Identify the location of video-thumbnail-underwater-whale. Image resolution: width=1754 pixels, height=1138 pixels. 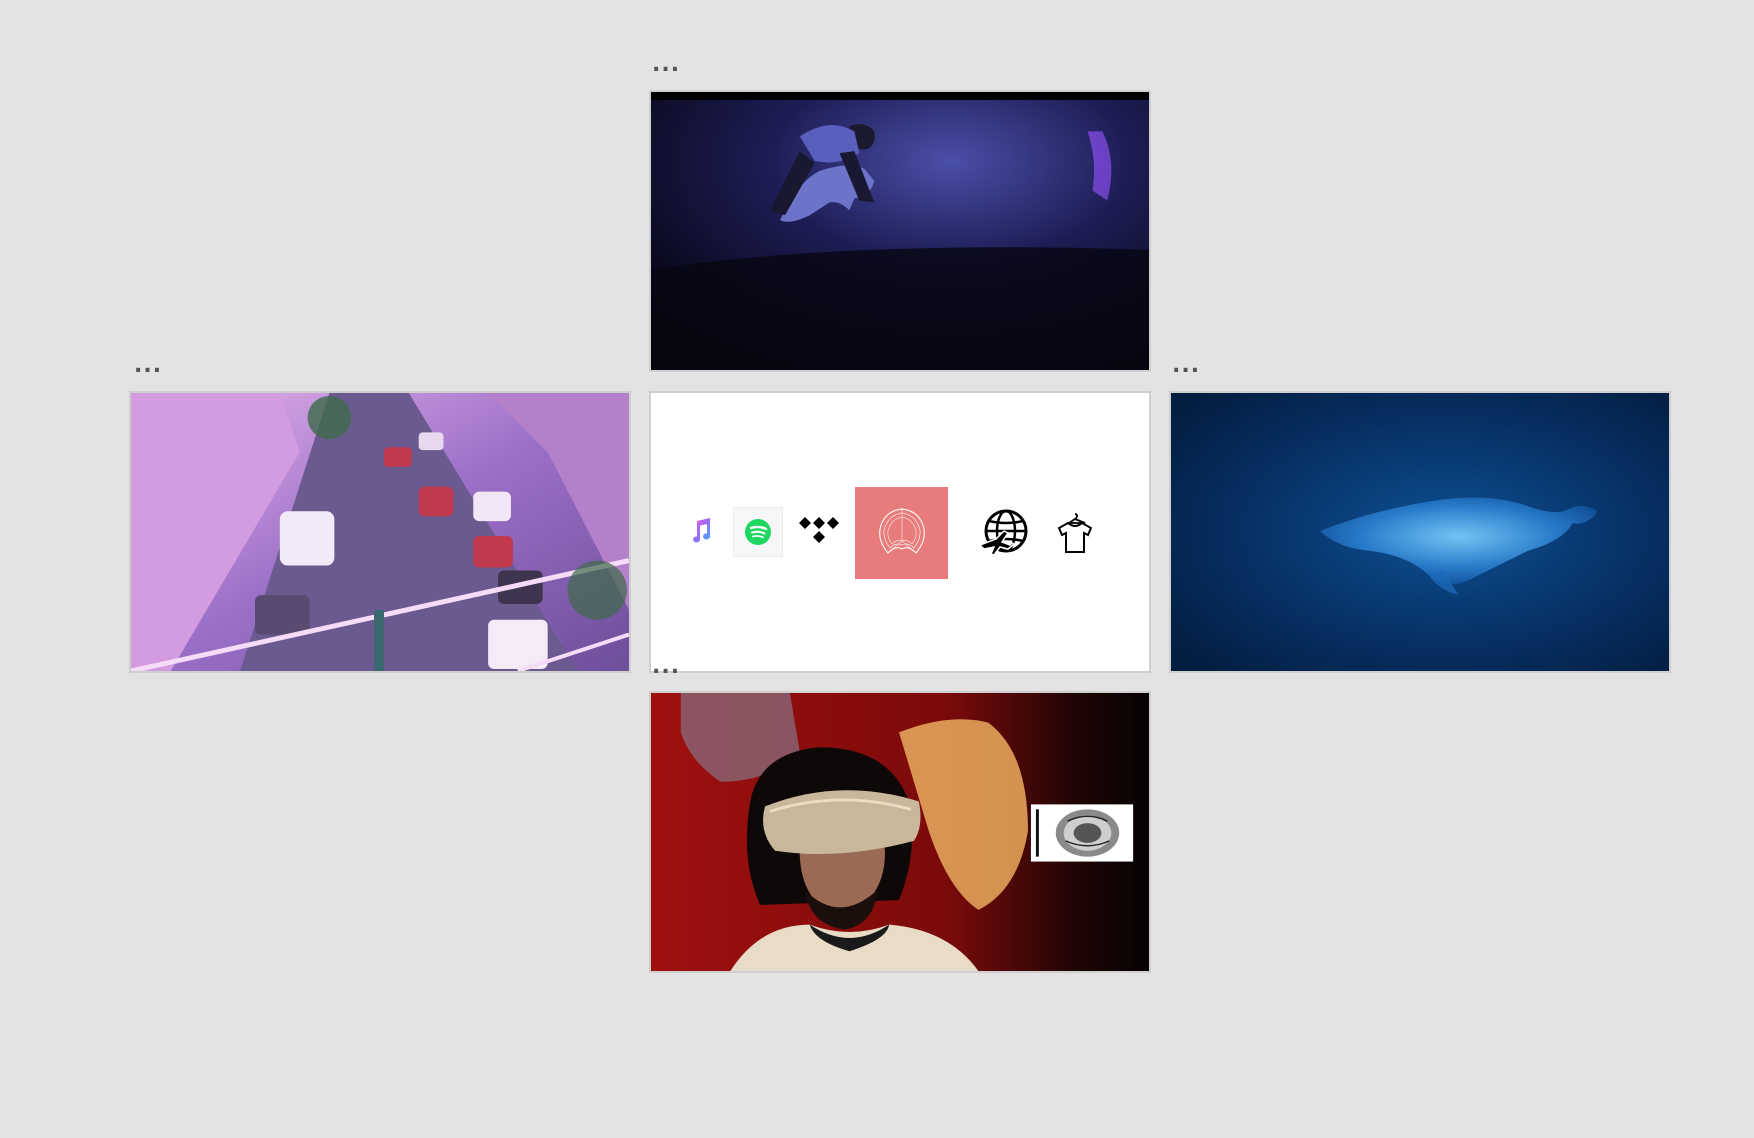
(1420, 532).